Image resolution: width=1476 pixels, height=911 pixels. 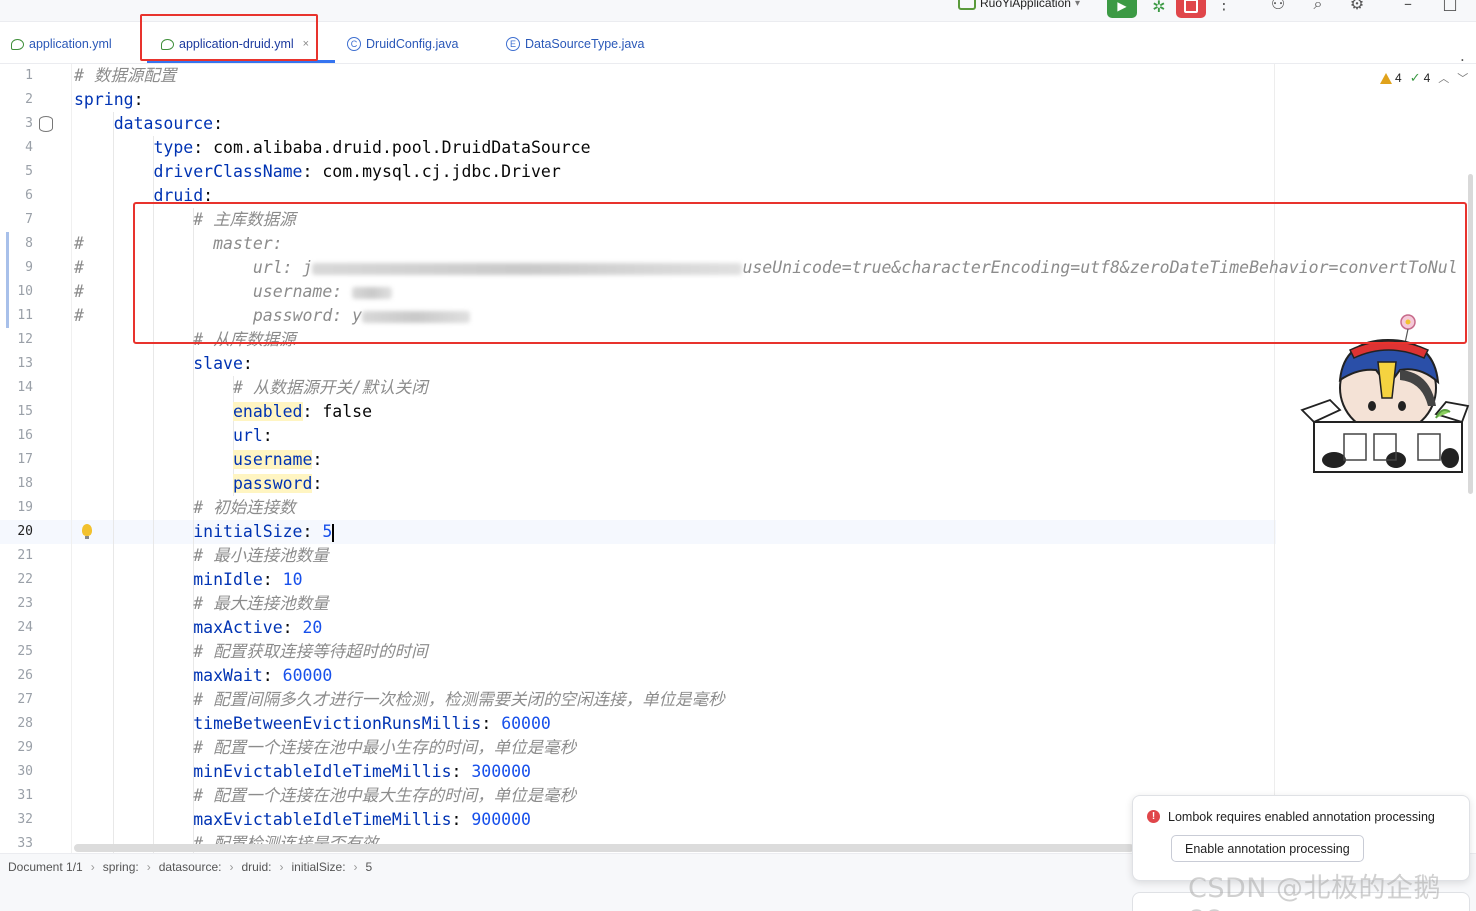 I want to click on active-tab-indicator, so click(x=241, y=61).